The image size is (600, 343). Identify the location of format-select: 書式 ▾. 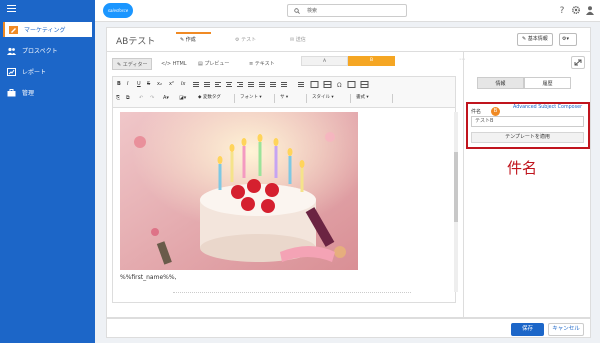
(373, 98).